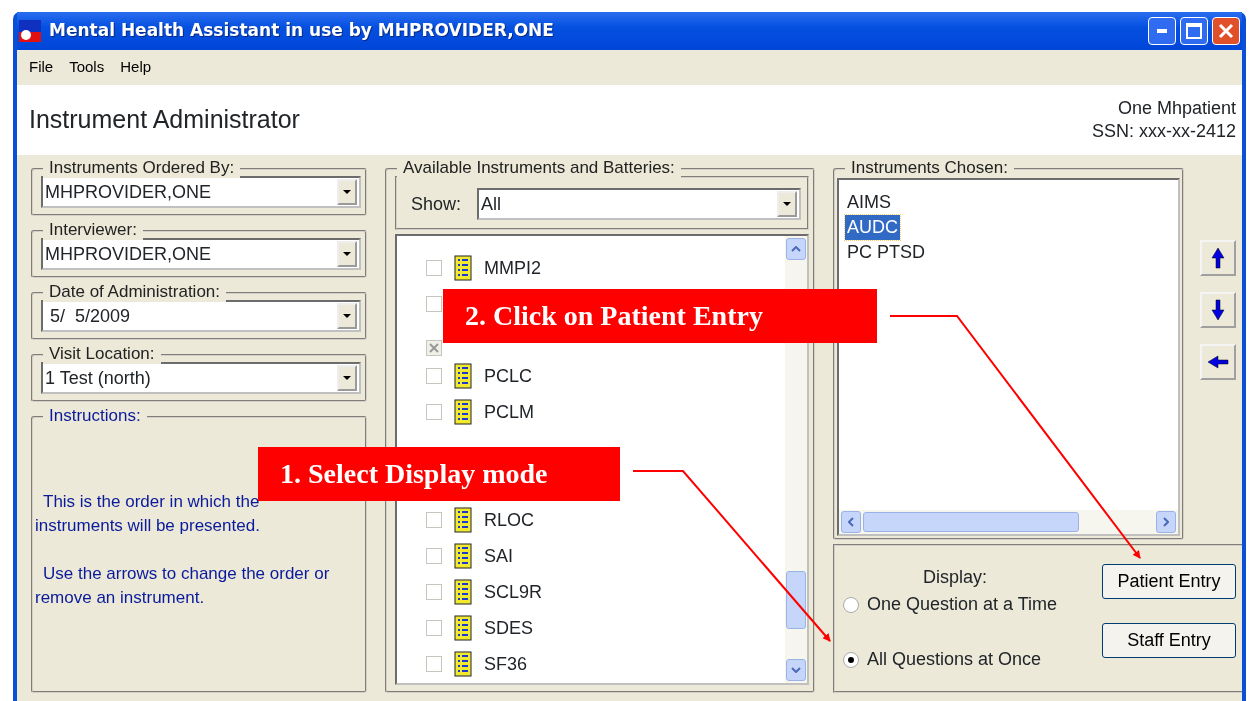  Describe the element at coordinates (41, 67) in the screenshot. I see `menu-item: File` at that location.